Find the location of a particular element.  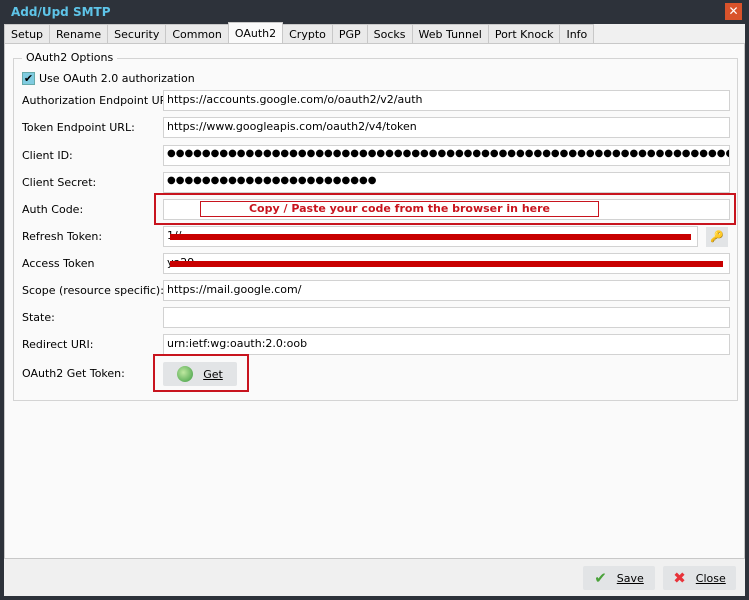

auth-code-highlight is located at coordinates (445, 209).